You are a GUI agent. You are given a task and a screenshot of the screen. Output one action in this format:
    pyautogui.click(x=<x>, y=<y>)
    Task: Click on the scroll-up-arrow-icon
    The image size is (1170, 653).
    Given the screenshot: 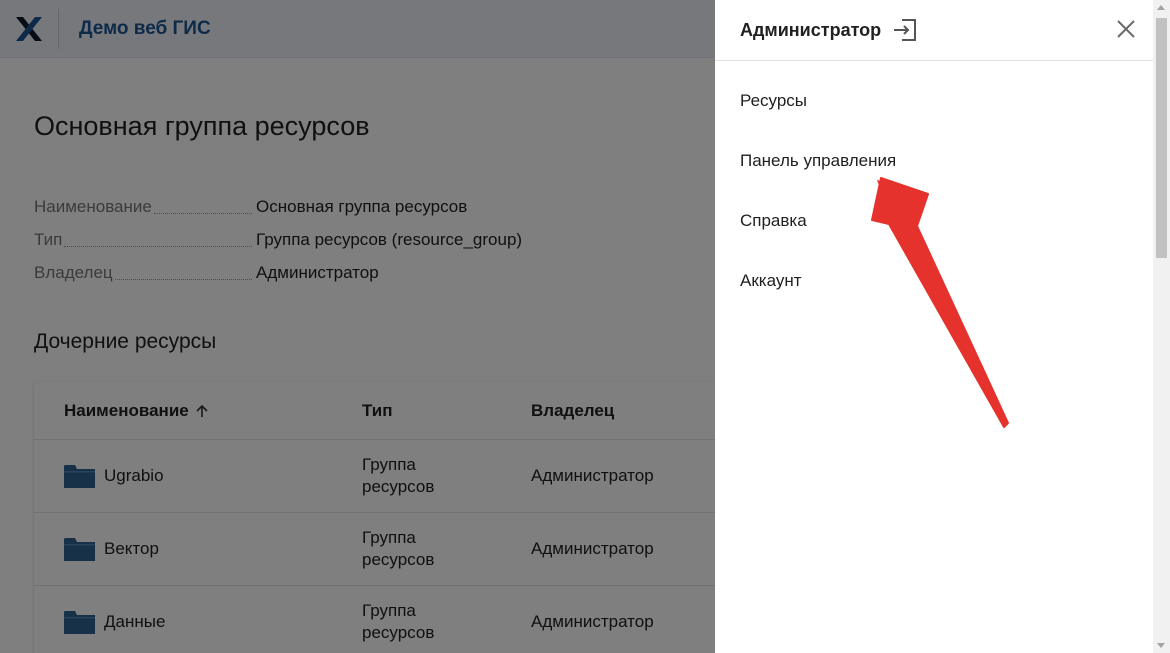 What is the action you would take?
    pyautogui.click(x=1161, y=7)
    